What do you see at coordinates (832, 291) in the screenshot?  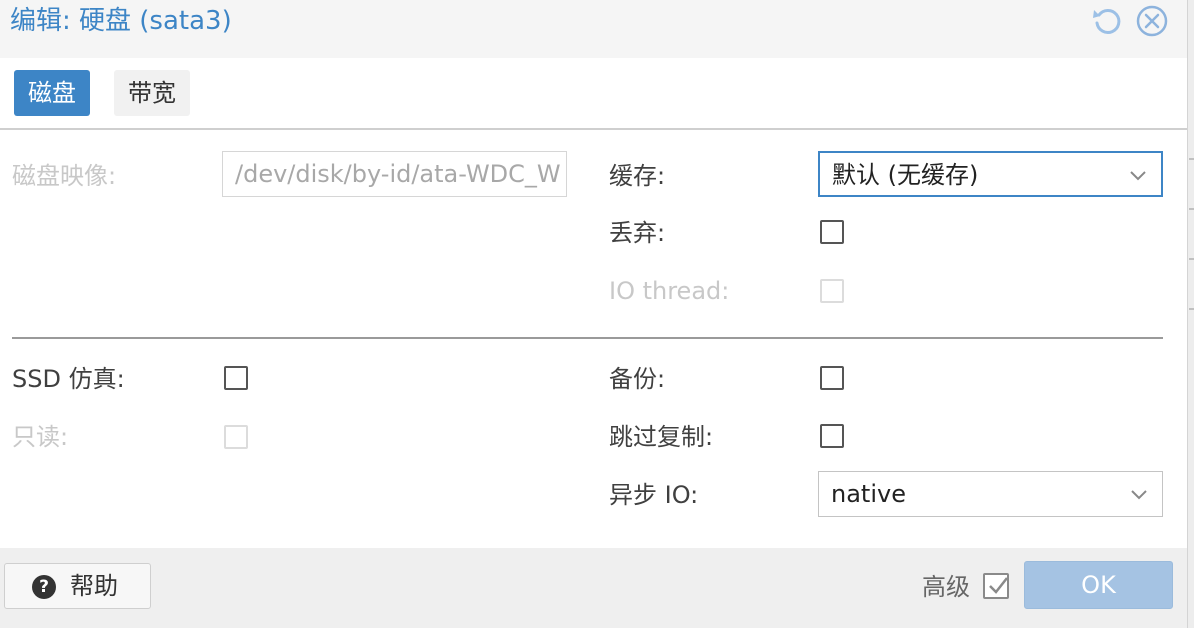 I see `io-thread-checkbox` at bounding box center [832, 291].